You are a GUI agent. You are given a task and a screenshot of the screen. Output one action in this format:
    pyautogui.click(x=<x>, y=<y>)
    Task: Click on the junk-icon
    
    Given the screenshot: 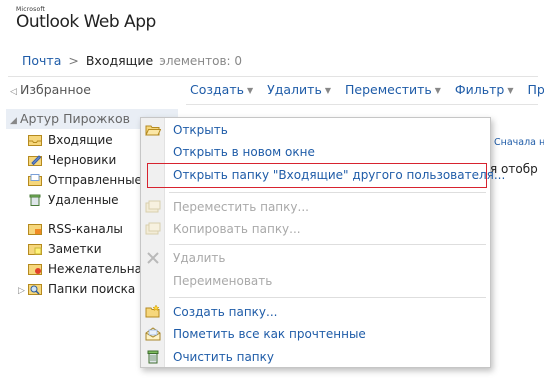 What is the action you would take?
    pyautogui.click(x=35, y=269)
    